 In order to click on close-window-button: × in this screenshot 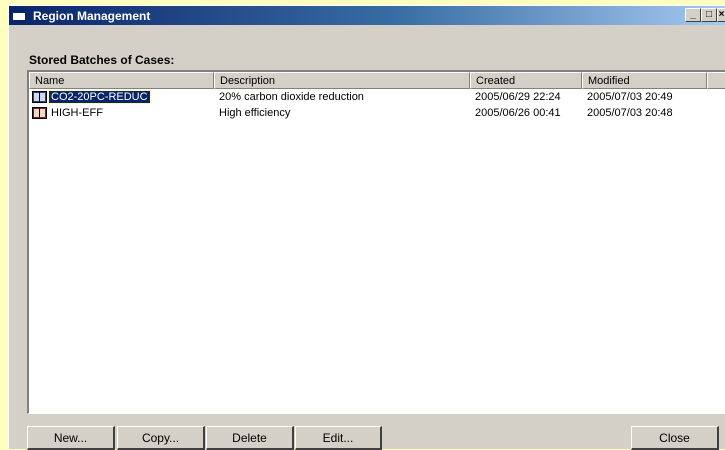, I will do `click(721, 15)`.